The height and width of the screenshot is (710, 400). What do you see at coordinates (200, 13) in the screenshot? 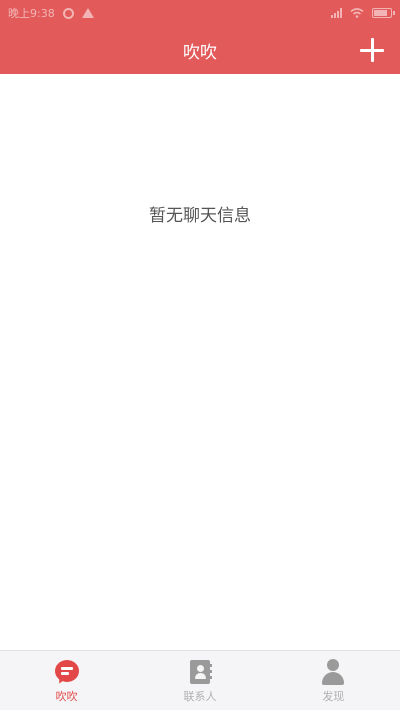
I see `status-bar: 晚上9:38` at bounding box center [200, 13].